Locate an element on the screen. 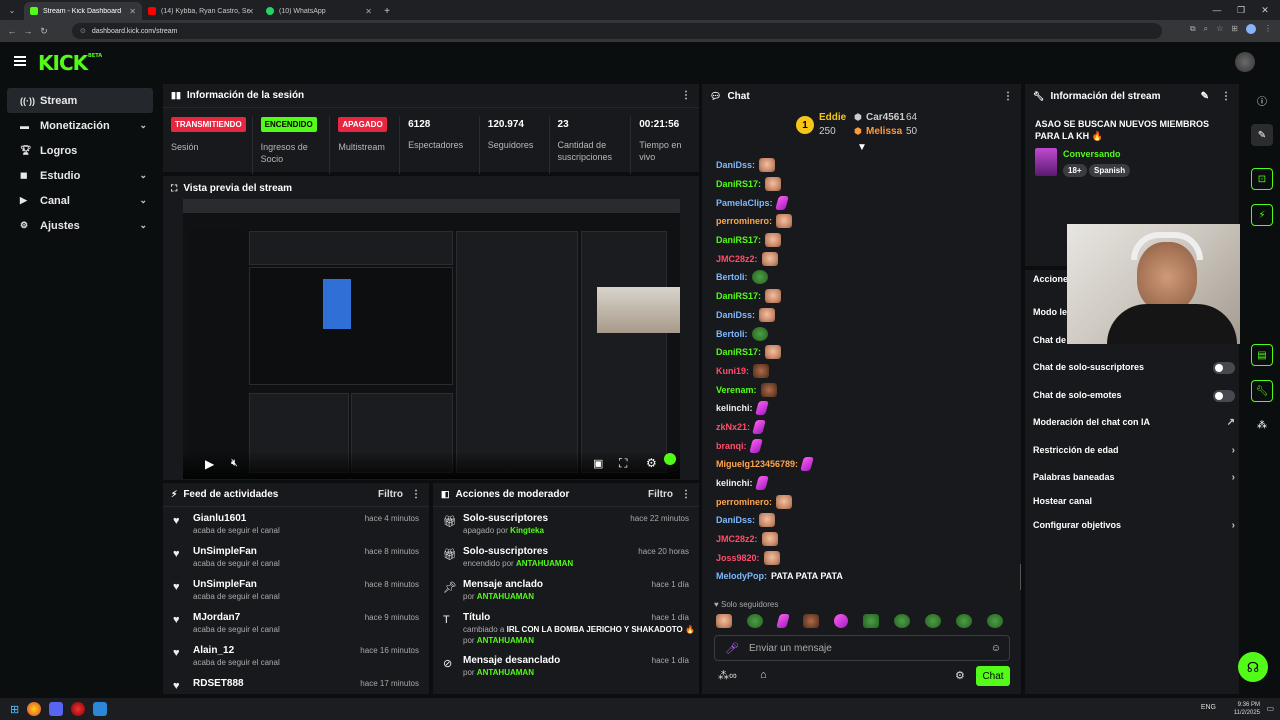  chrome-icon is located at coordinates (34, 709).